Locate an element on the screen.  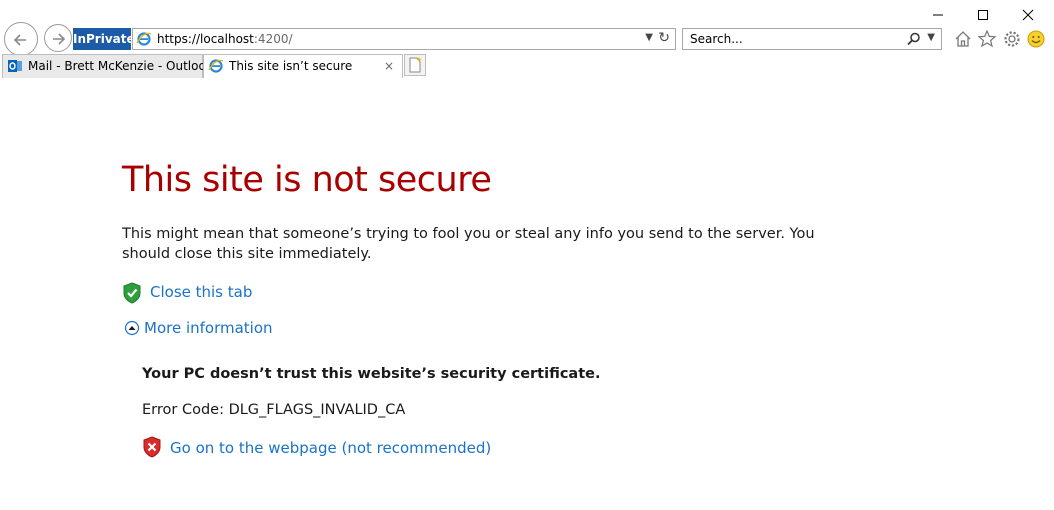
tab-site-not-secure: This site isn’t secure × is located at coordinates (303, 66).